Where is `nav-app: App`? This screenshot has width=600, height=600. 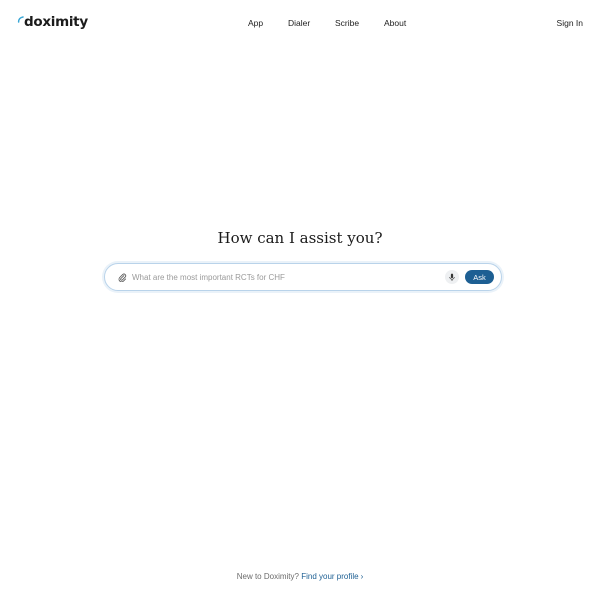 nav-app: App is located at coordinates (255, 23).